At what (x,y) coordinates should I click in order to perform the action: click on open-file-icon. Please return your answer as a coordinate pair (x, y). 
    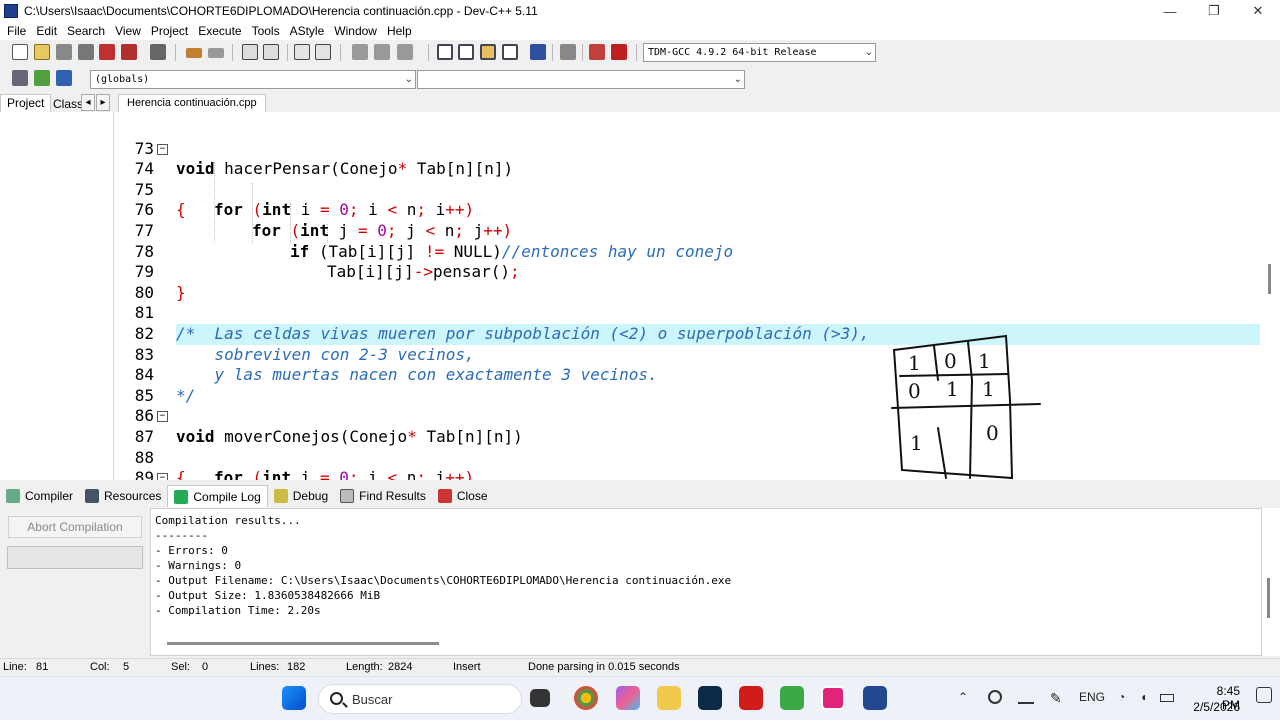
    Looking at the image, I should click on (42, 52).